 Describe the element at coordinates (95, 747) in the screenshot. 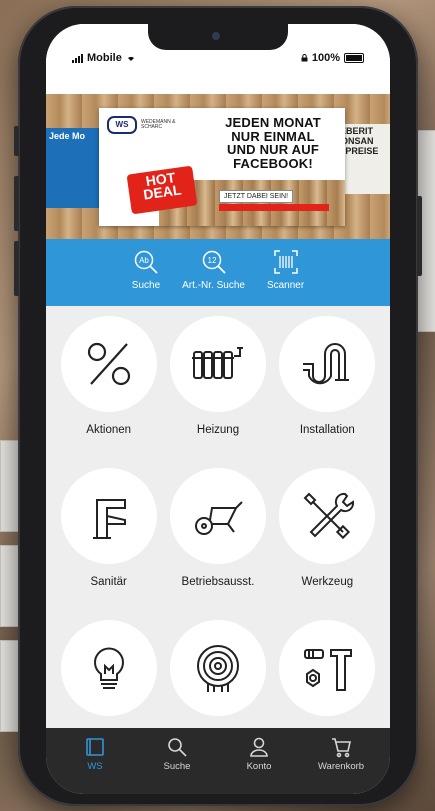

I see `ws-book-icon` at that location.